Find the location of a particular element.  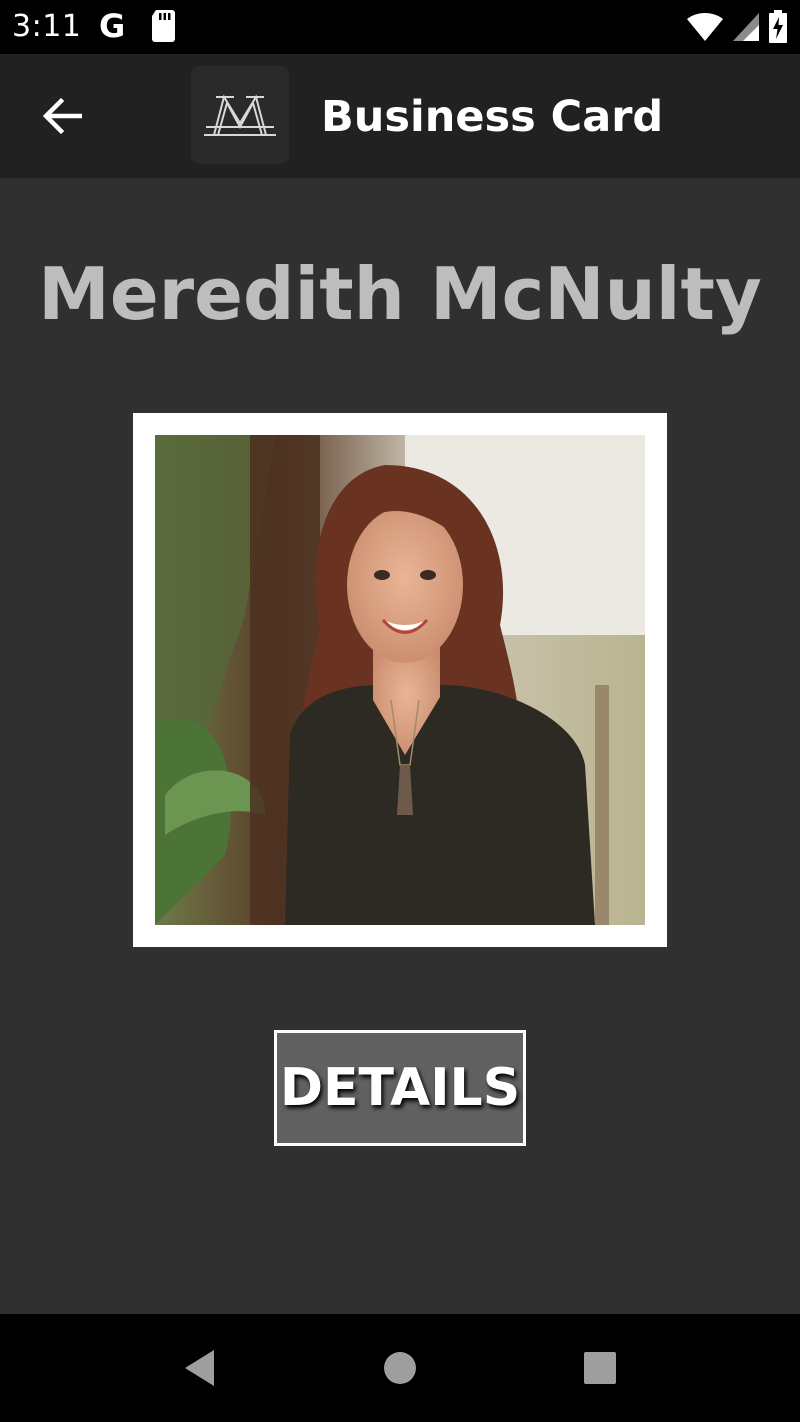

google-icon: G is located at coordinates (112, 26).